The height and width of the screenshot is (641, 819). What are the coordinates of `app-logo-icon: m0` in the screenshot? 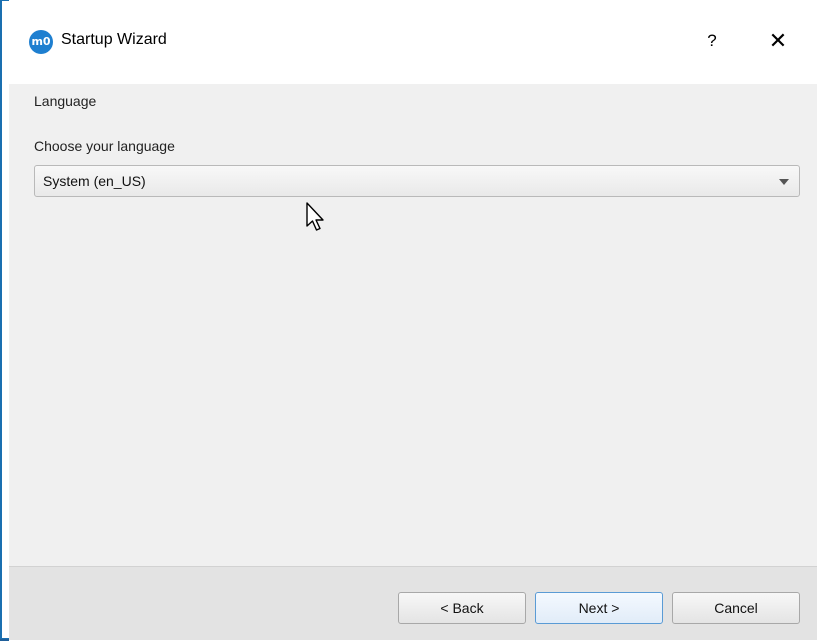 It's located at (41, 42).